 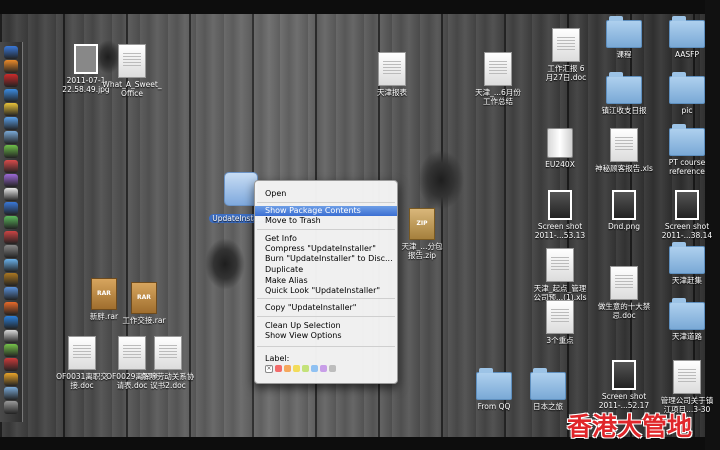 I want to click on desktop-icon-label: 镇江收支日报, so click(x=624, y=110).